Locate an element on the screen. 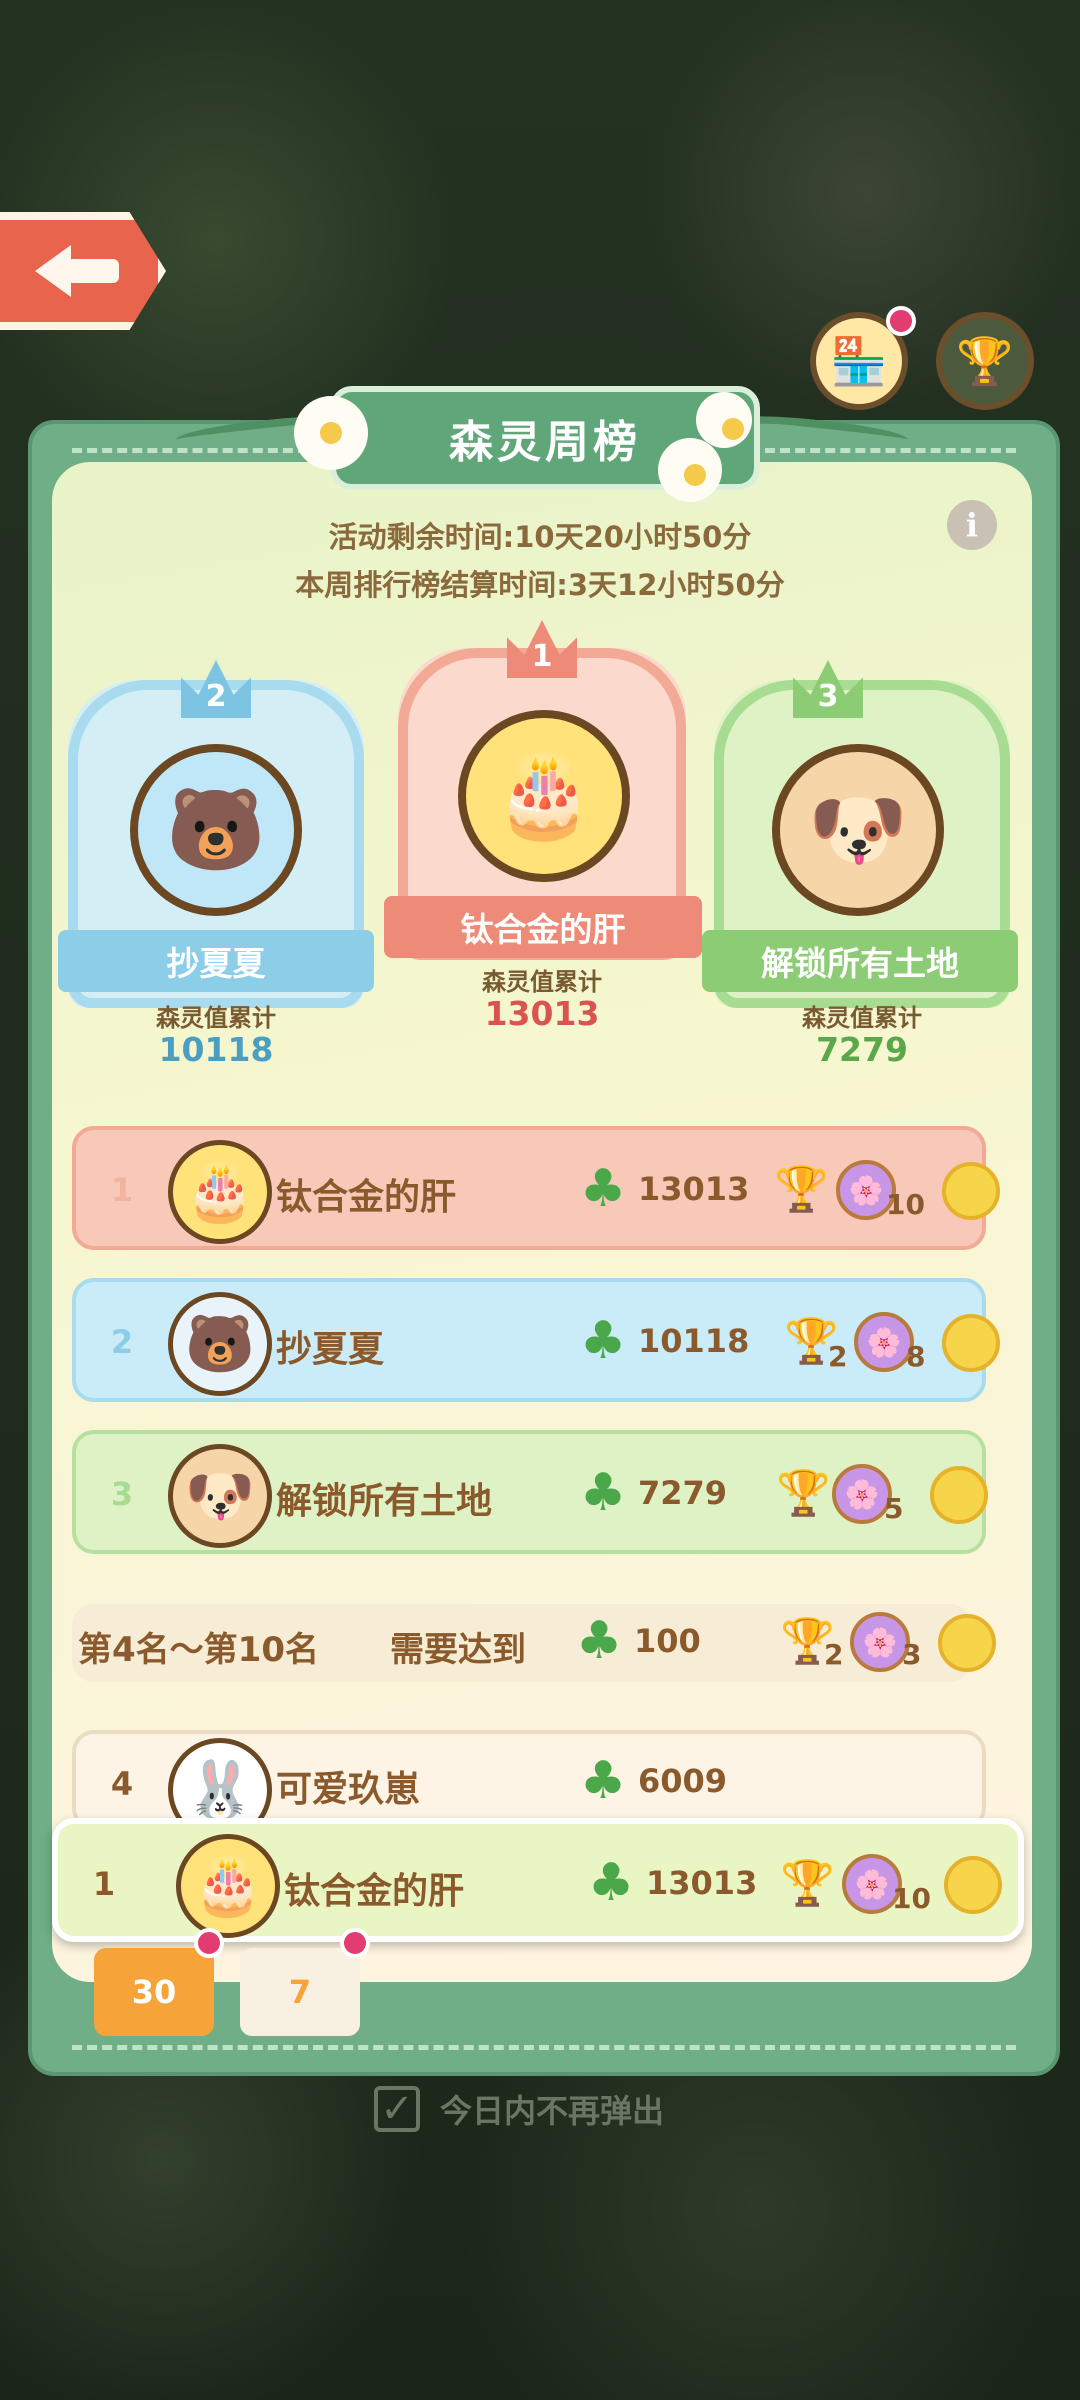  score-label-second: 森灵值累计 is located at coordinates (216, 1018).